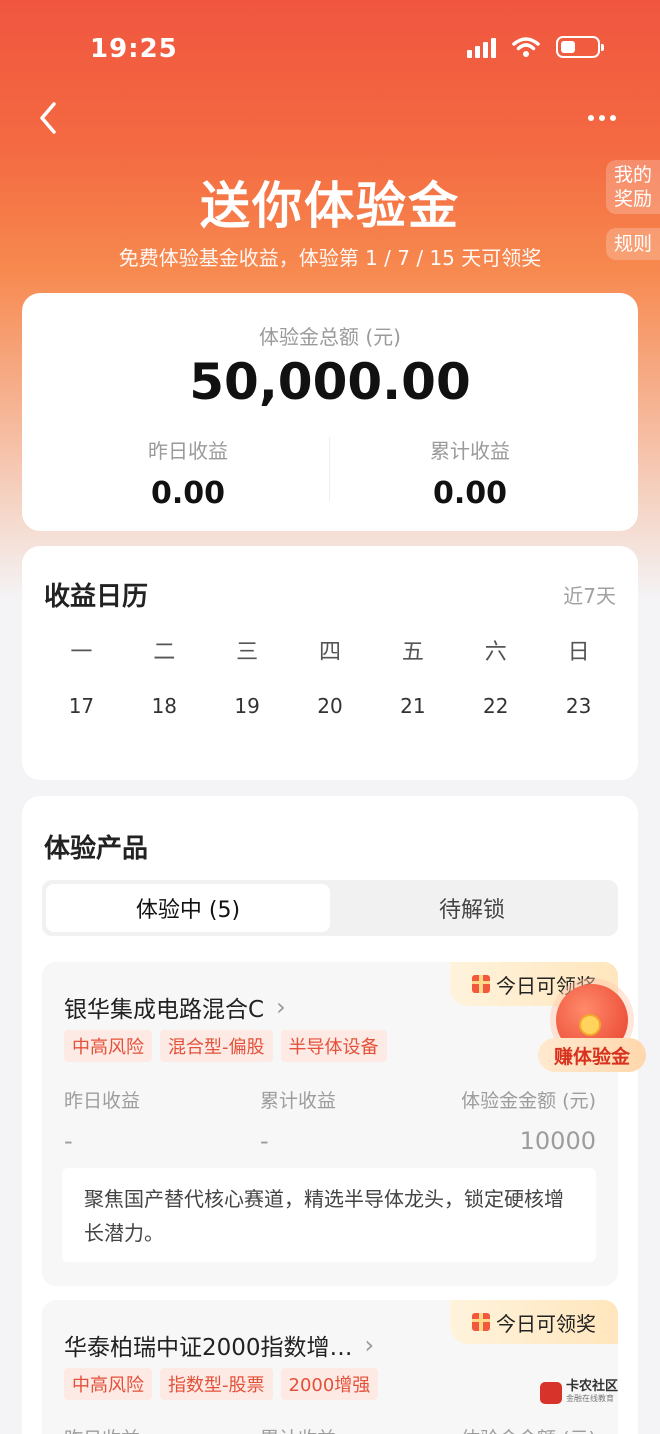 The image size is (660, 1434). What do you see at coordinates (528, 1120) in the screenshot?
I see `metric-amount: 体验金金额 (元) 10000` at bounding box center [528, 1120].